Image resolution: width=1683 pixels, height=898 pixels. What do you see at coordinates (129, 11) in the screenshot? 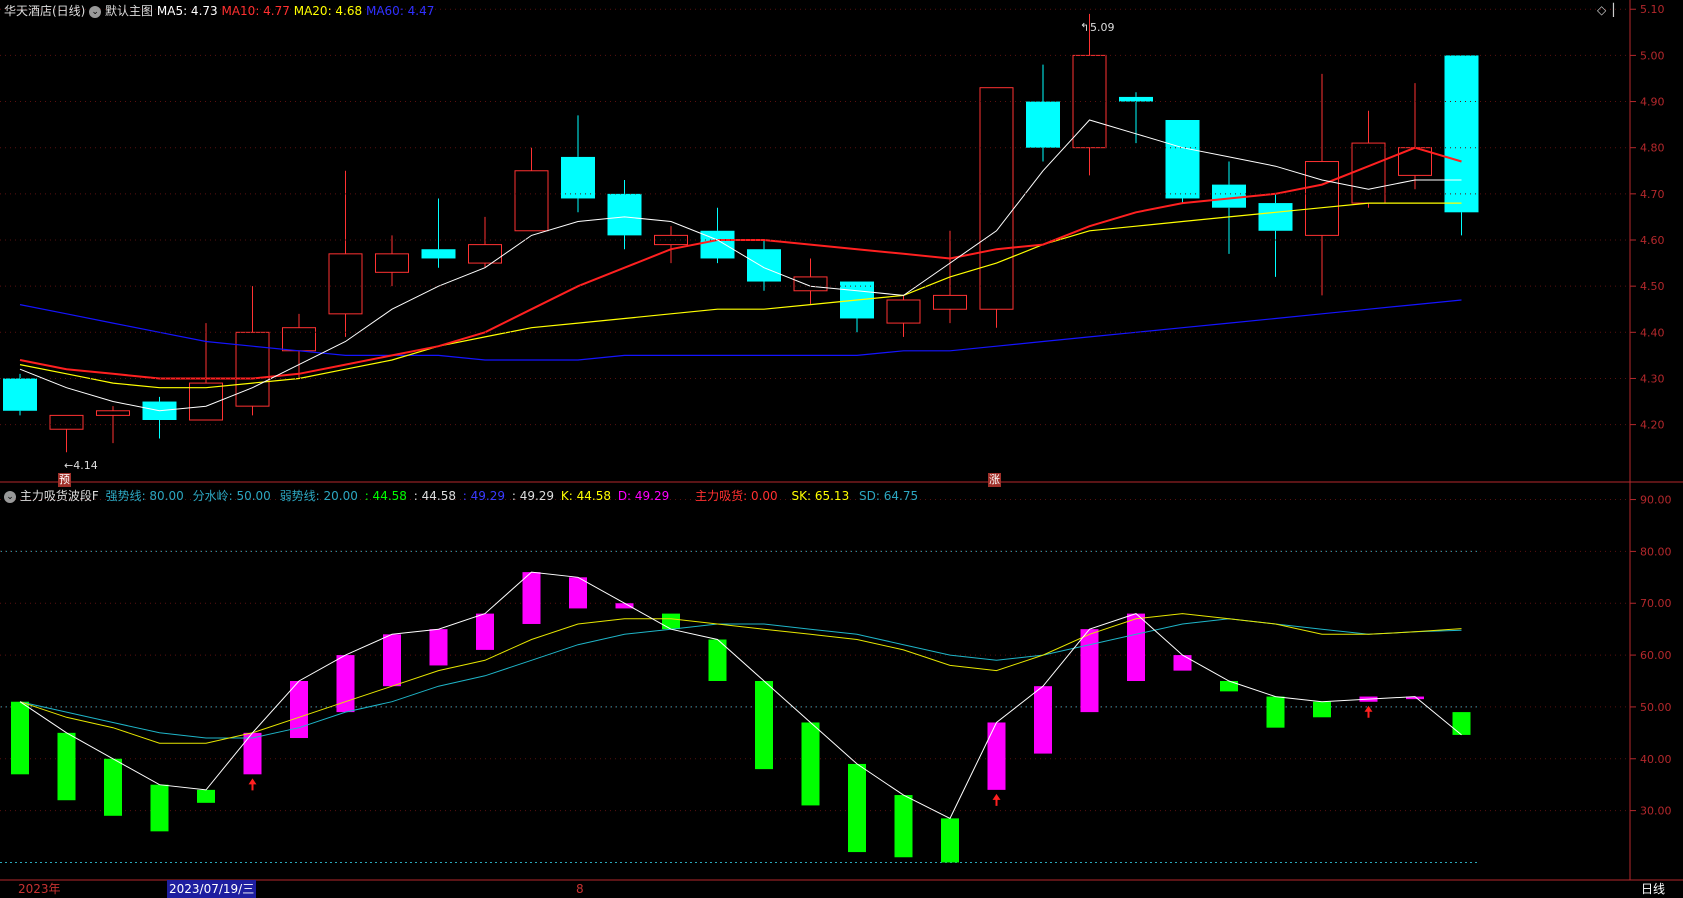
I see `main-indicator-name: 默认主图` at bounding box center [129, 11].